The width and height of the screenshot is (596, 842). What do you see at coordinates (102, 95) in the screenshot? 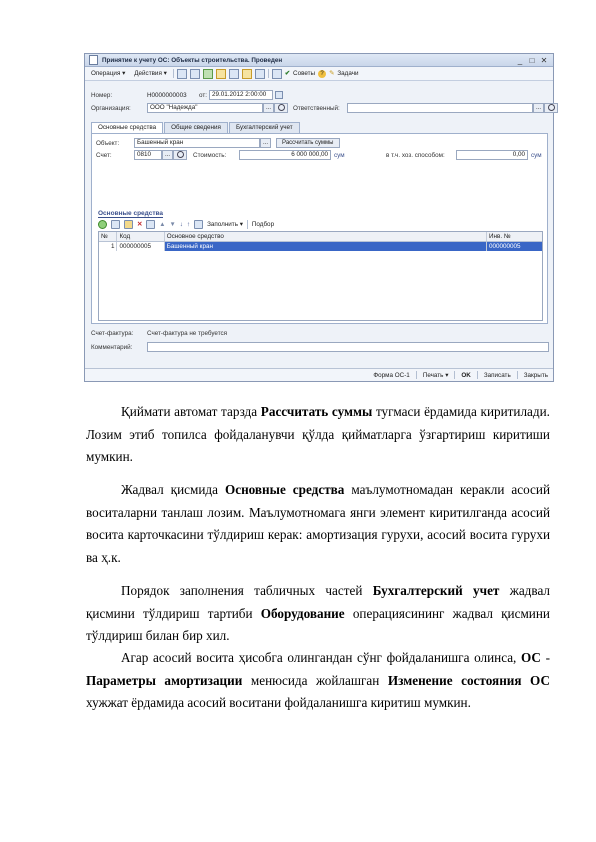
I see `number-label: Номер:` at bounding box center [102, 95].